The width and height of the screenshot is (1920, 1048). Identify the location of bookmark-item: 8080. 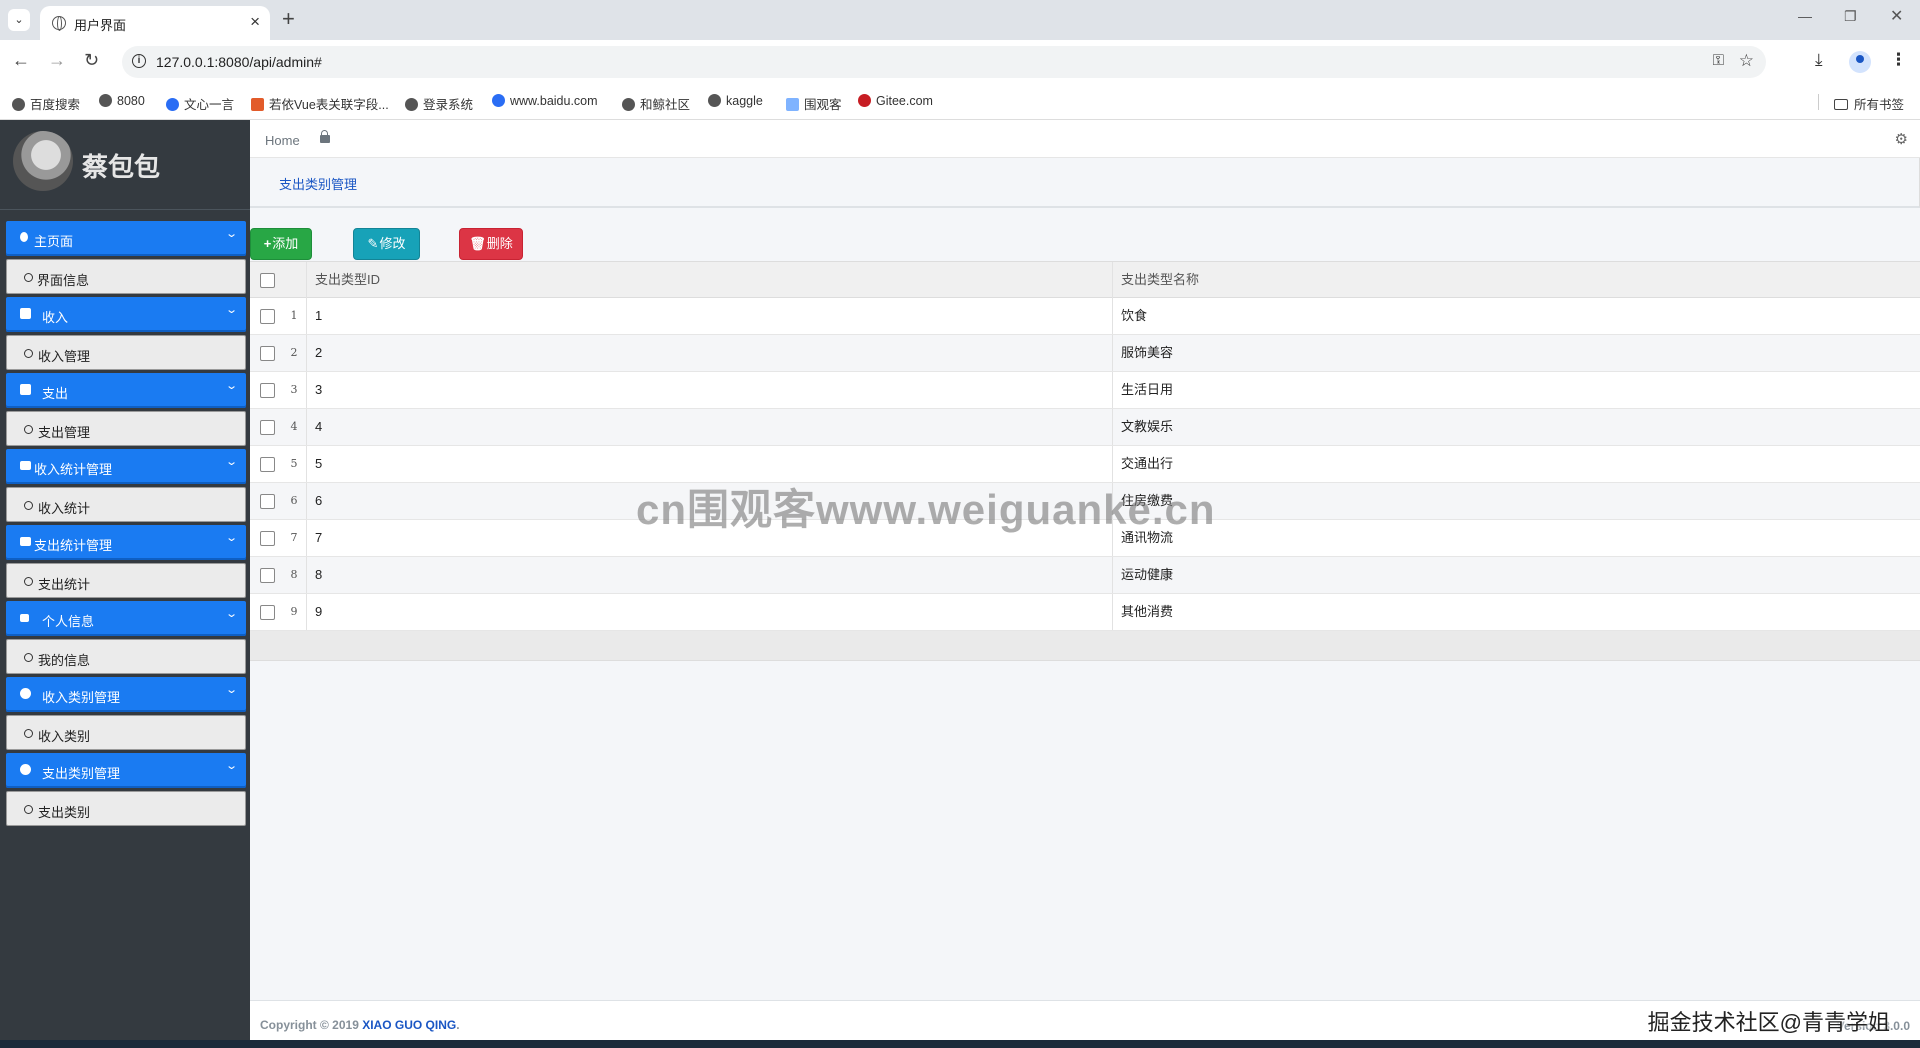
(122, 101).